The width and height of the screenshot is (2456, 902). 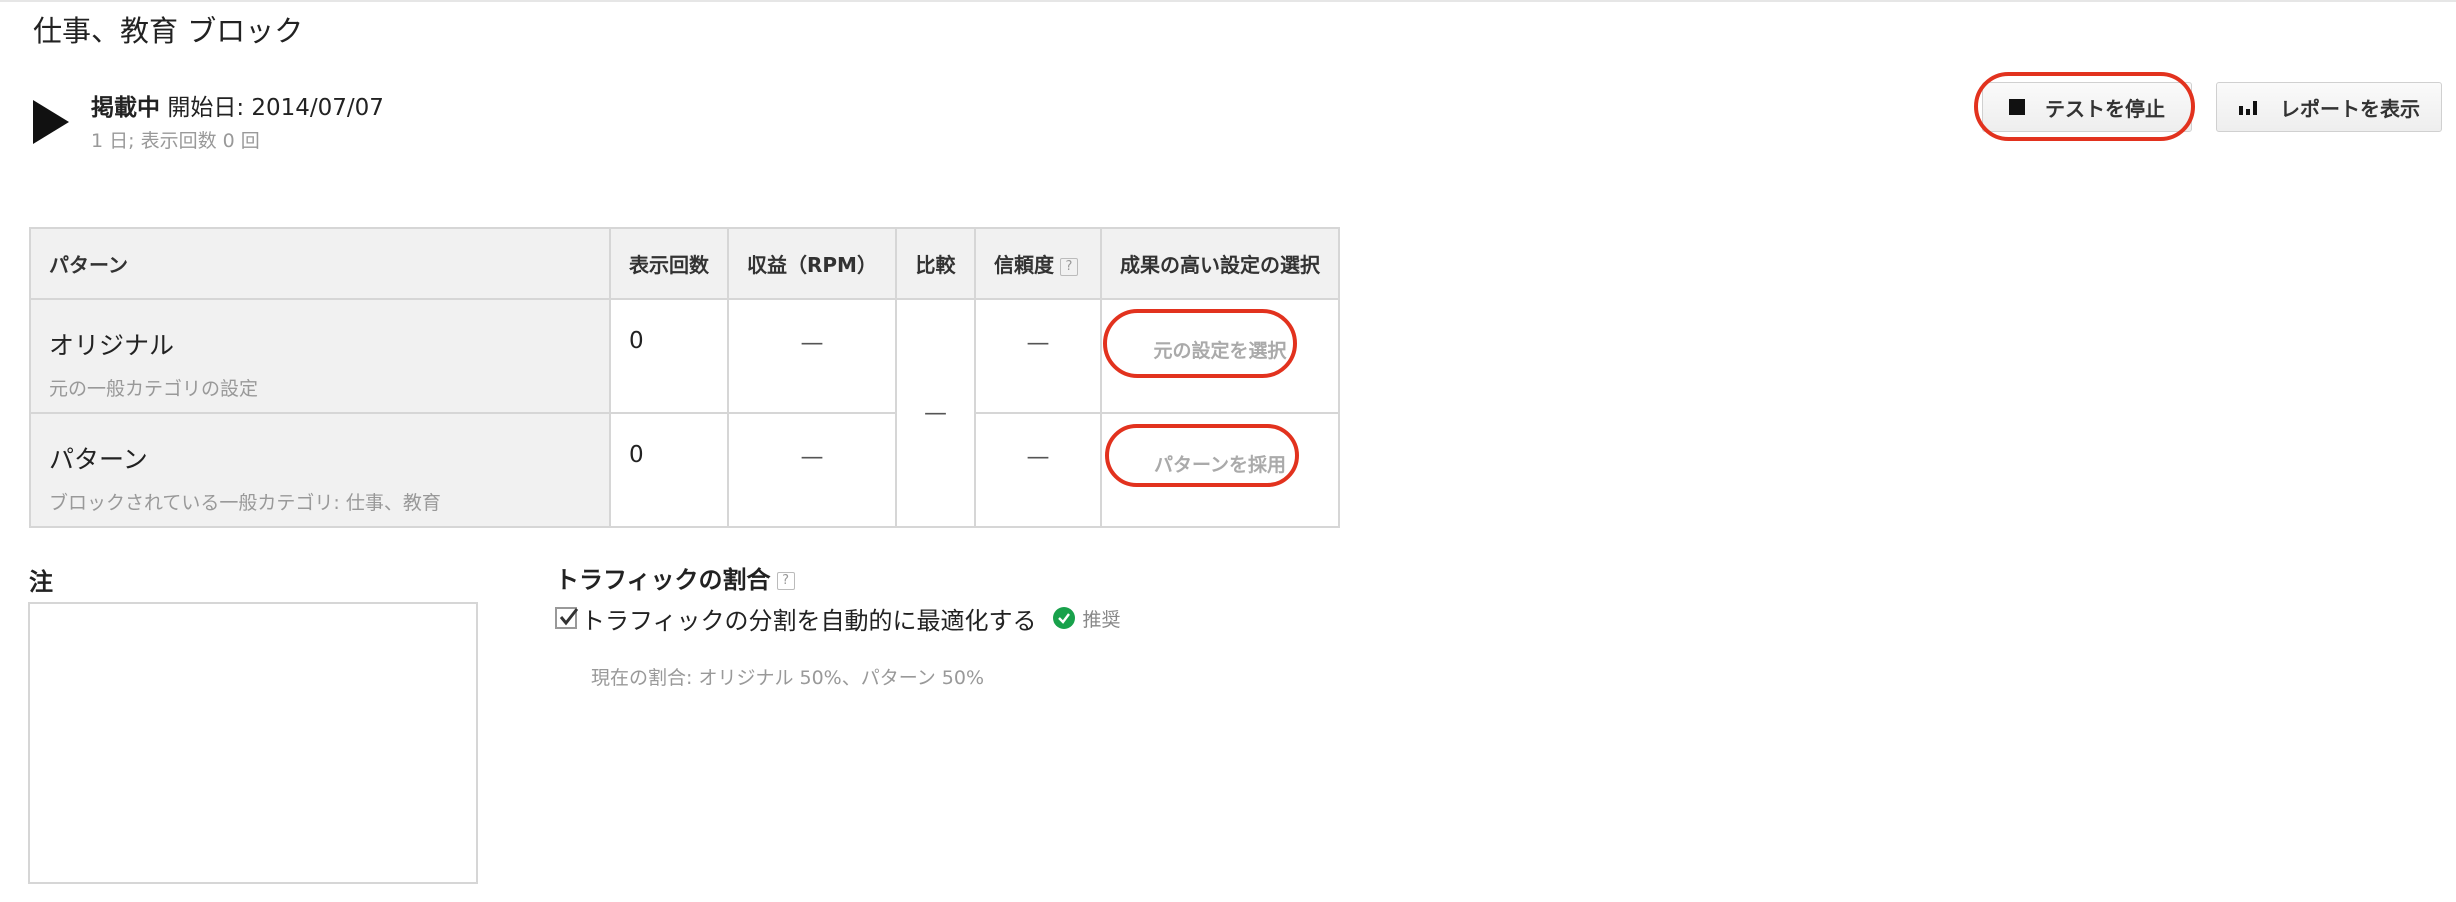 I want to click on status-line: 掲載中 開始日: 2014/07/07, so click(x=237, y=105).